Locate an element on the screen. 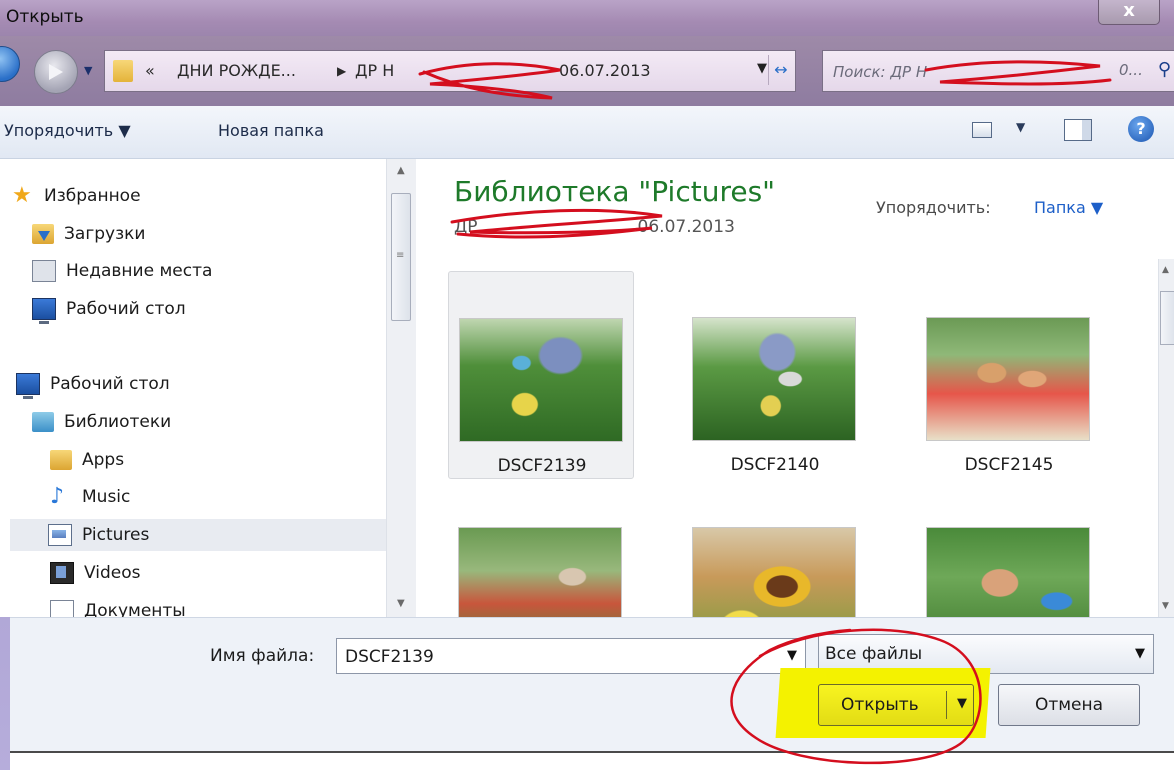 The width and height of the screenshot is (1174, 772). nav-desktop: Рабочий стол is located at coordinates (93, 384).